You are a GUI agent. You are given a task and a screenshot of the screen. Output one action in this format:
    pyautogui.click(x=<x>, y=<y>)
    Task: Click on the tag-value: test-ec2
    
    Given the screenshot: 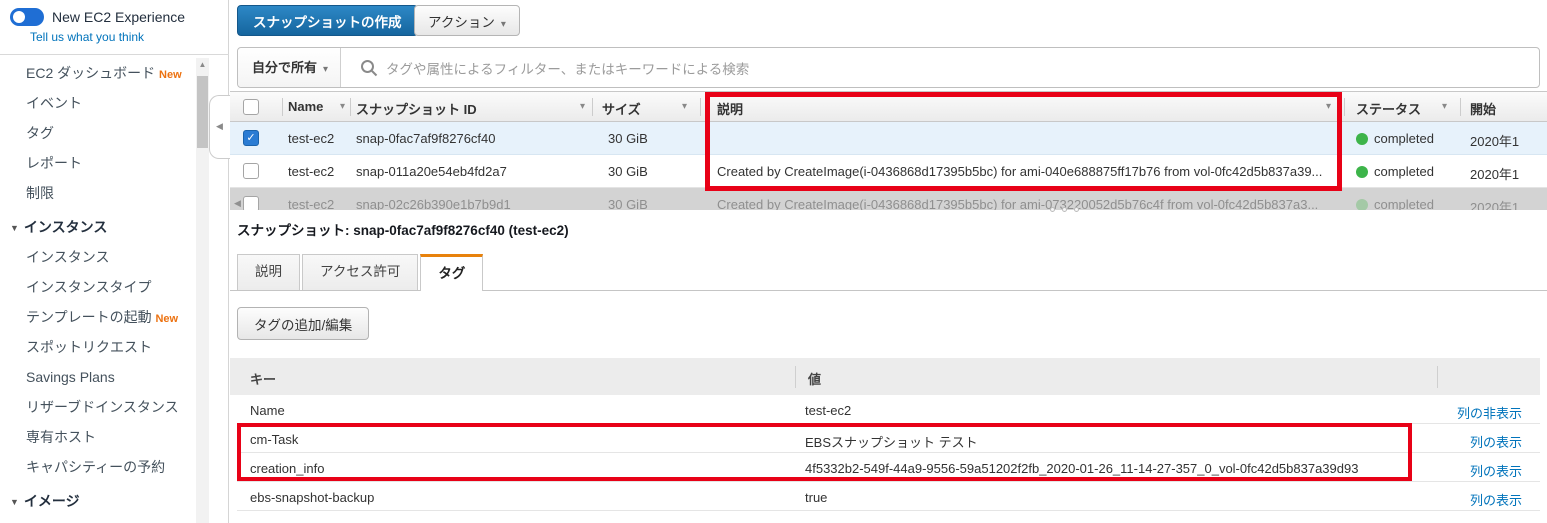 What is the action you would take?
    pyautogui.click(x=828, y=410)
    